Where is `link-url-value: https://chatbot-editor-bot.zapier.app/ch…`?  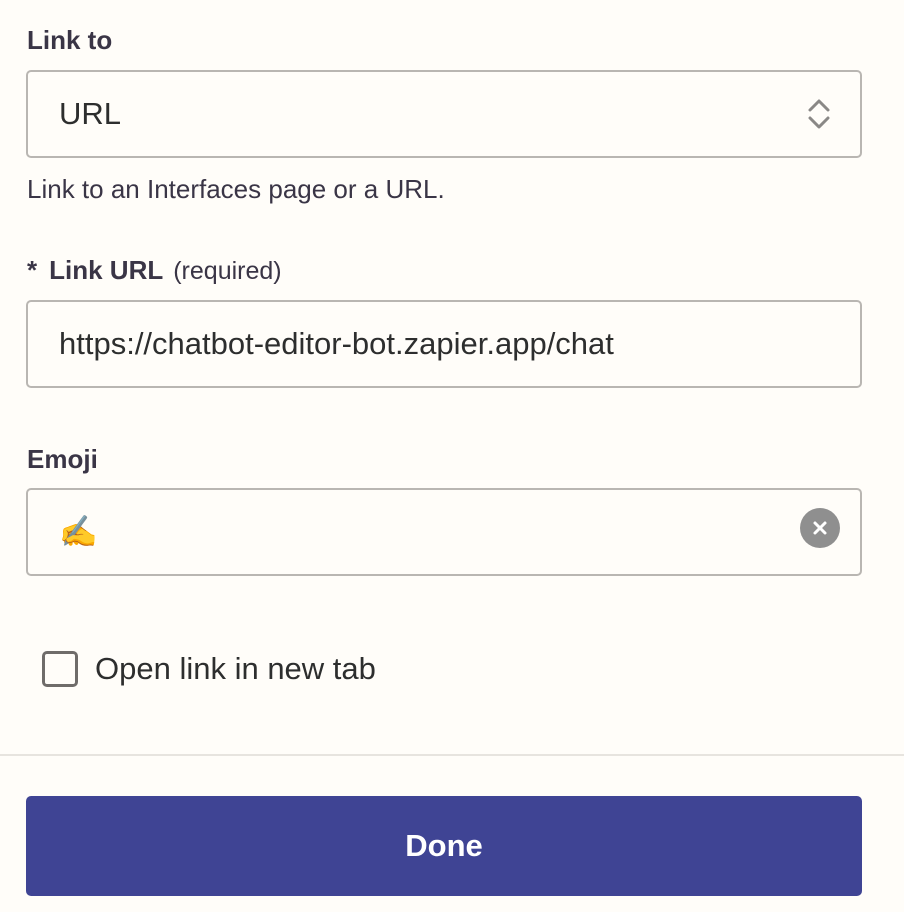 link-url-value: https://chatbot-editor-bot.zapier.app/ch… is located at coordinates (336, 343).